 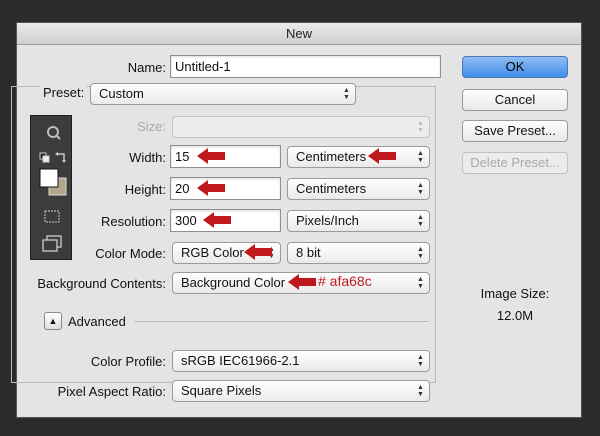 What do you see at coordinates (145, 189) in the screenshot?
I see `height-label: Height:` at bounding box center [145, 189].